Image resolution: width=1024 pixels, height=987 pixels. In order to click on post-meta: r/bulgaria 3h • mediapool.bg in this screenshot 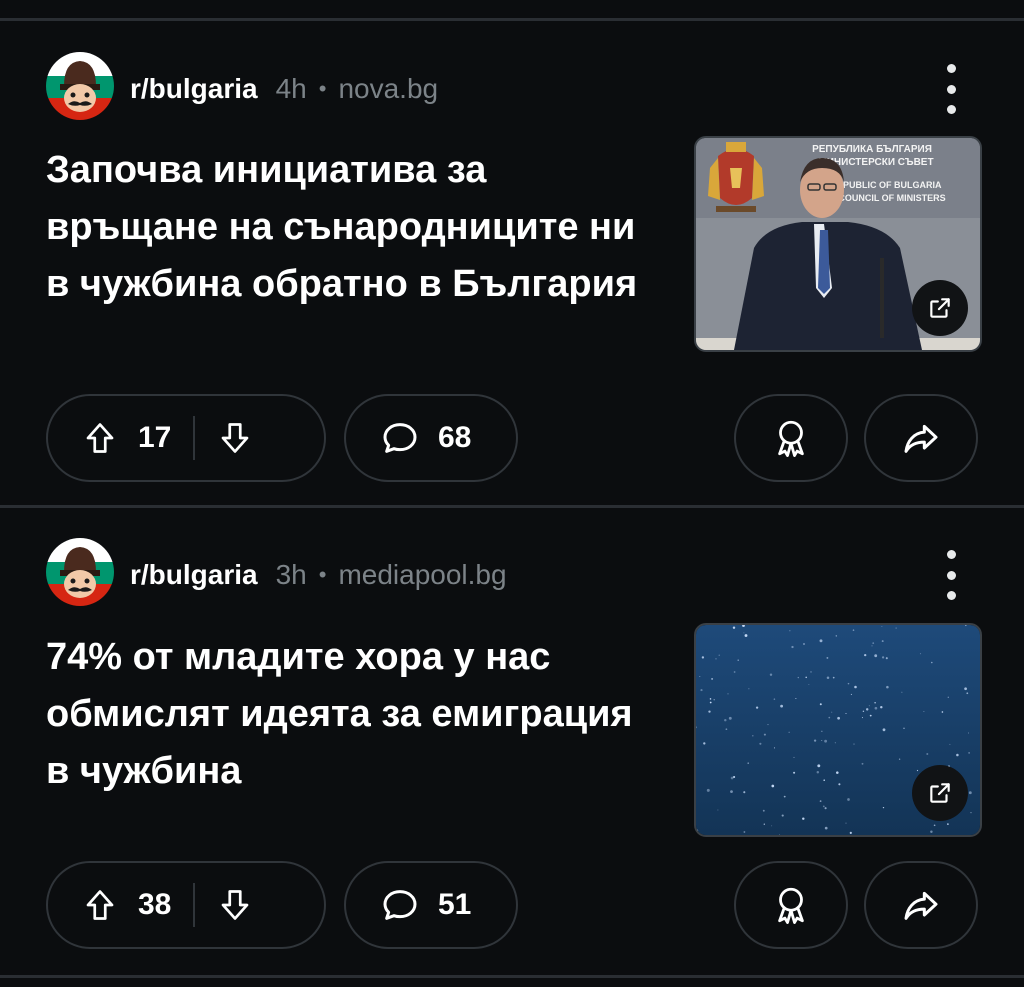, I will do `click(318, 575)`.